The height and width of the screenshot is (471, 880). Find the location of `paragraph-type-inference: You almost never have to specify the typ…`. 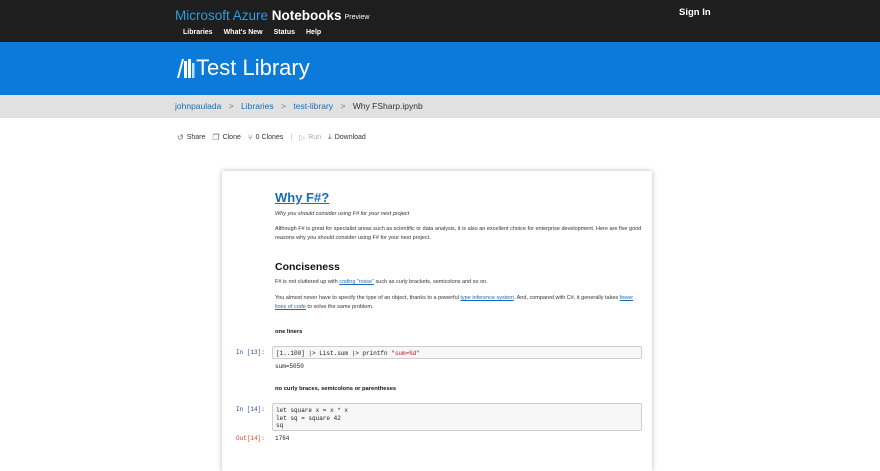

paragraph-type-inference: You almost never have to specify the typ… is located at coordinates (460, 302).